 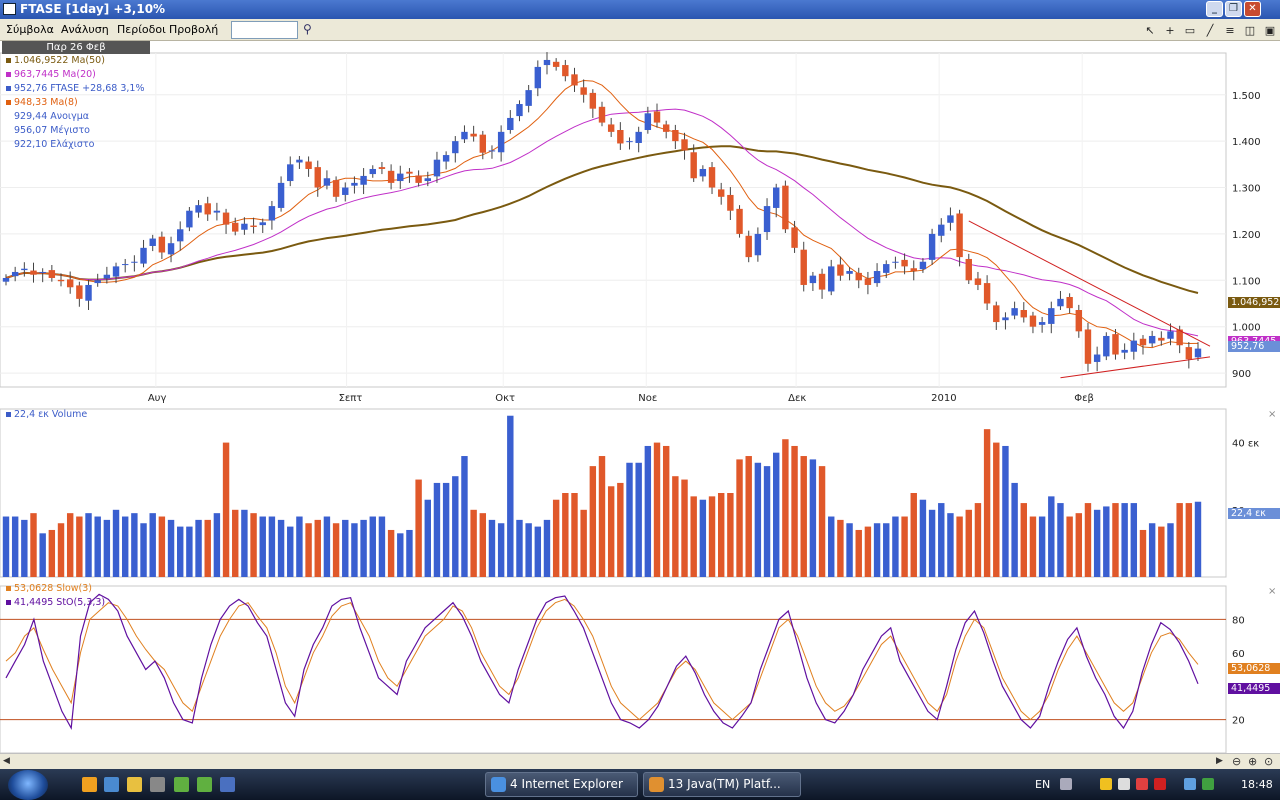 I want to click on legend-price-text: 952,76 FTASE +28,68 3,1%, so click(x=79, y=88).